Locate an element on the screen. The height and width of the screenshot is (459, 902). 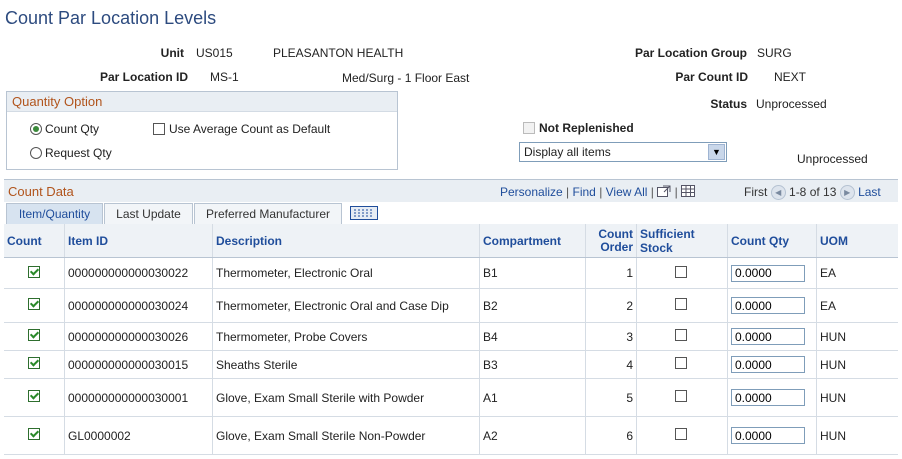
item-id-cell: GL0000002 is located at coordinates (138, 435).